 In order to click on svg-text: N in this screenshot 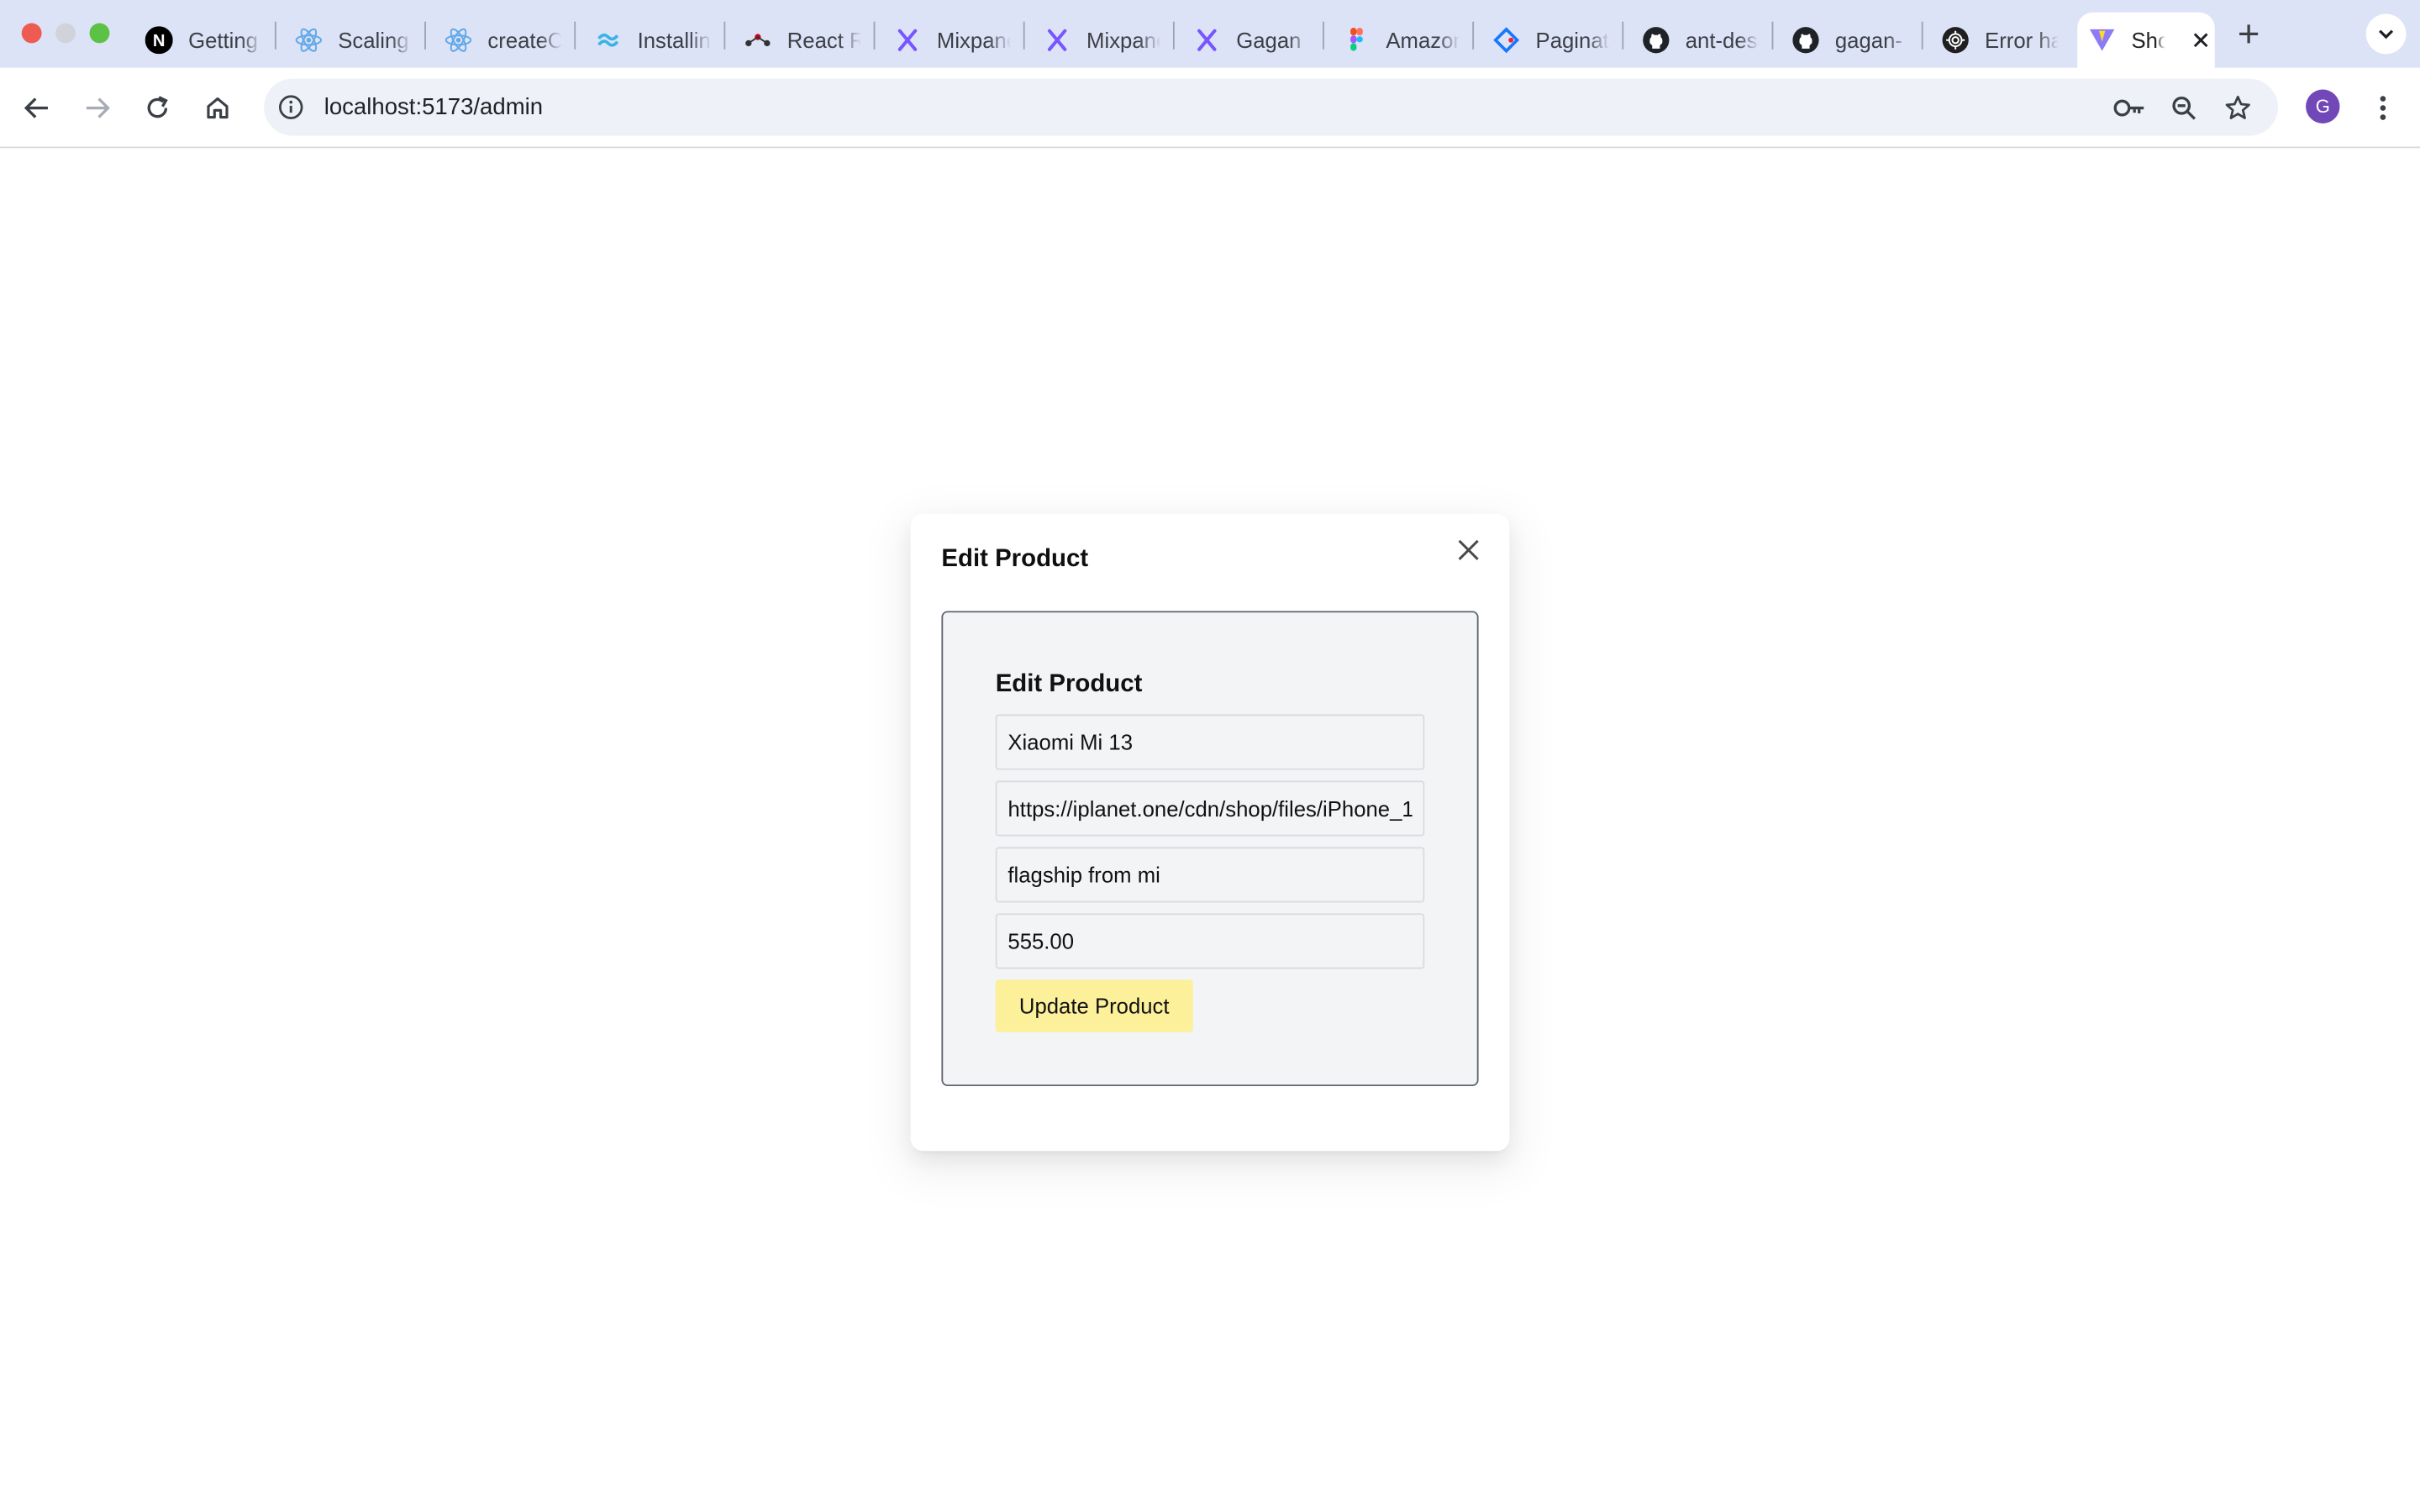, I will do `click(159, 41)`.